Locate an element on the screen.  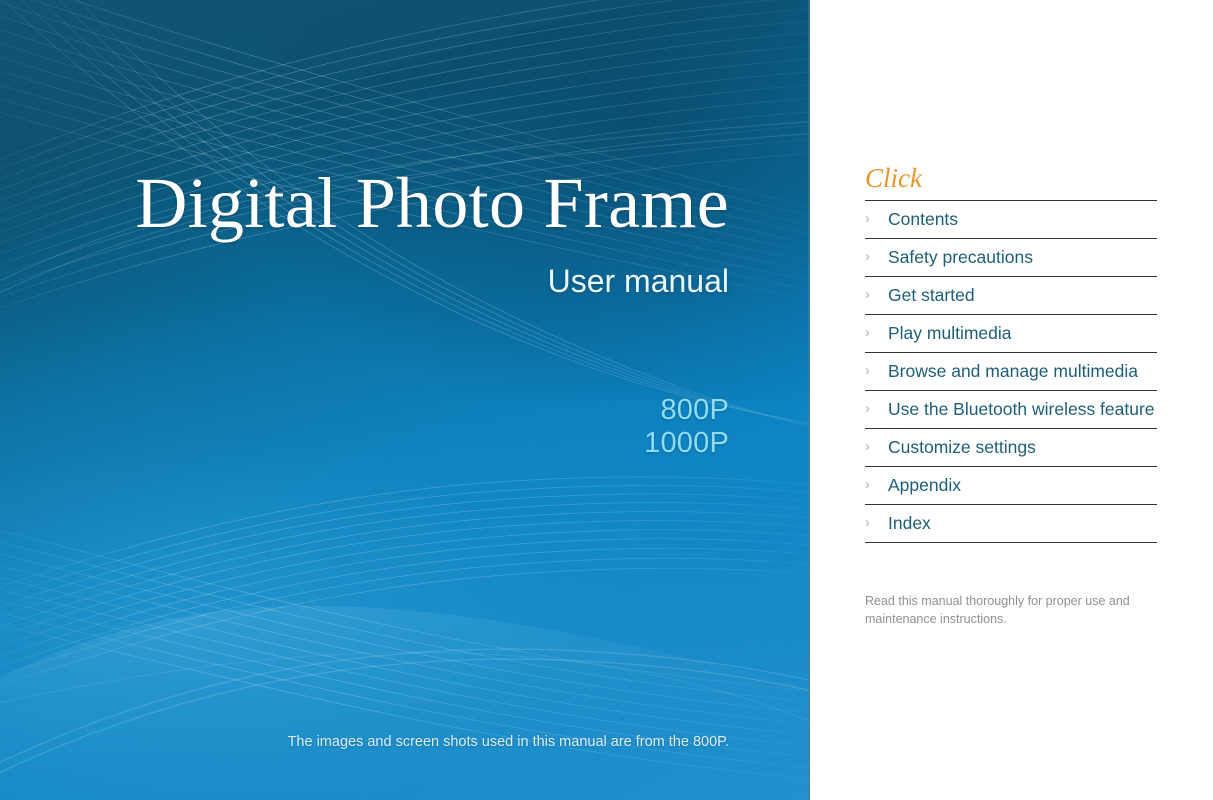
model-number-list: 800P 1000P is located at coordinates (364, 427).